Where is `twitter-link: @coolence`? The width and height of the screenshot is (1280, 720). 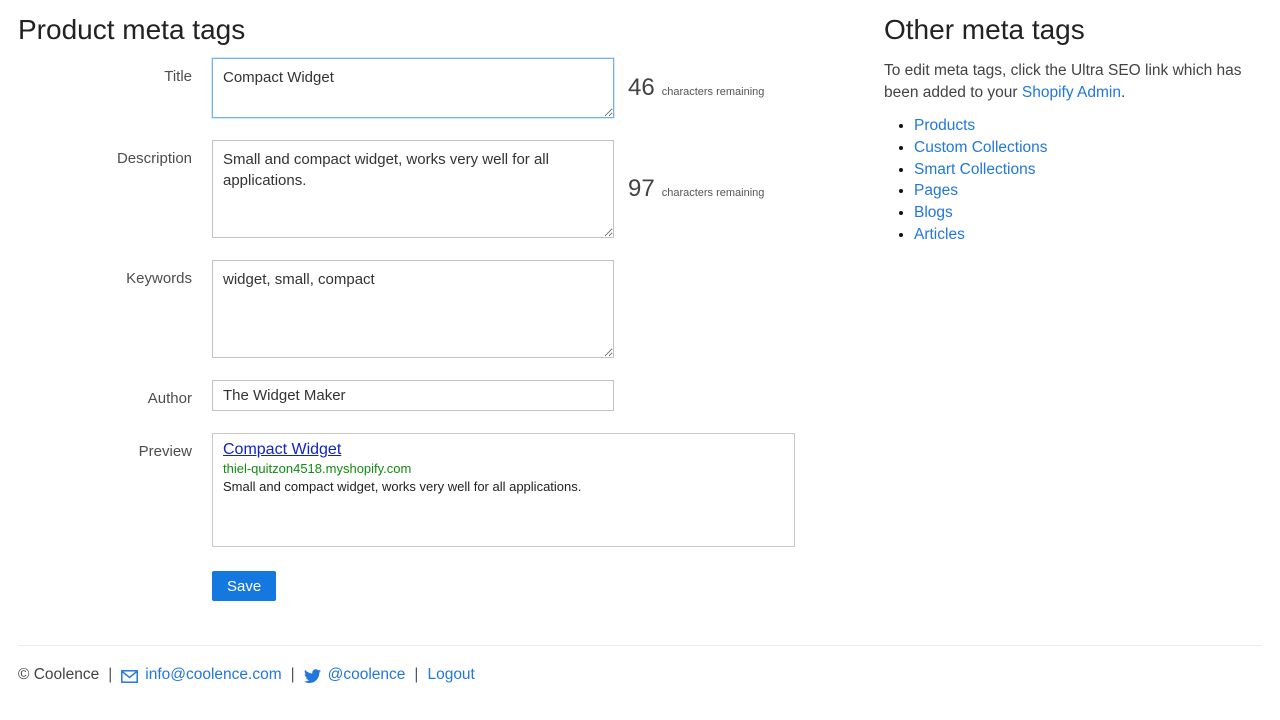 twitter-link: @coolence is located at coordinates (354, 675).